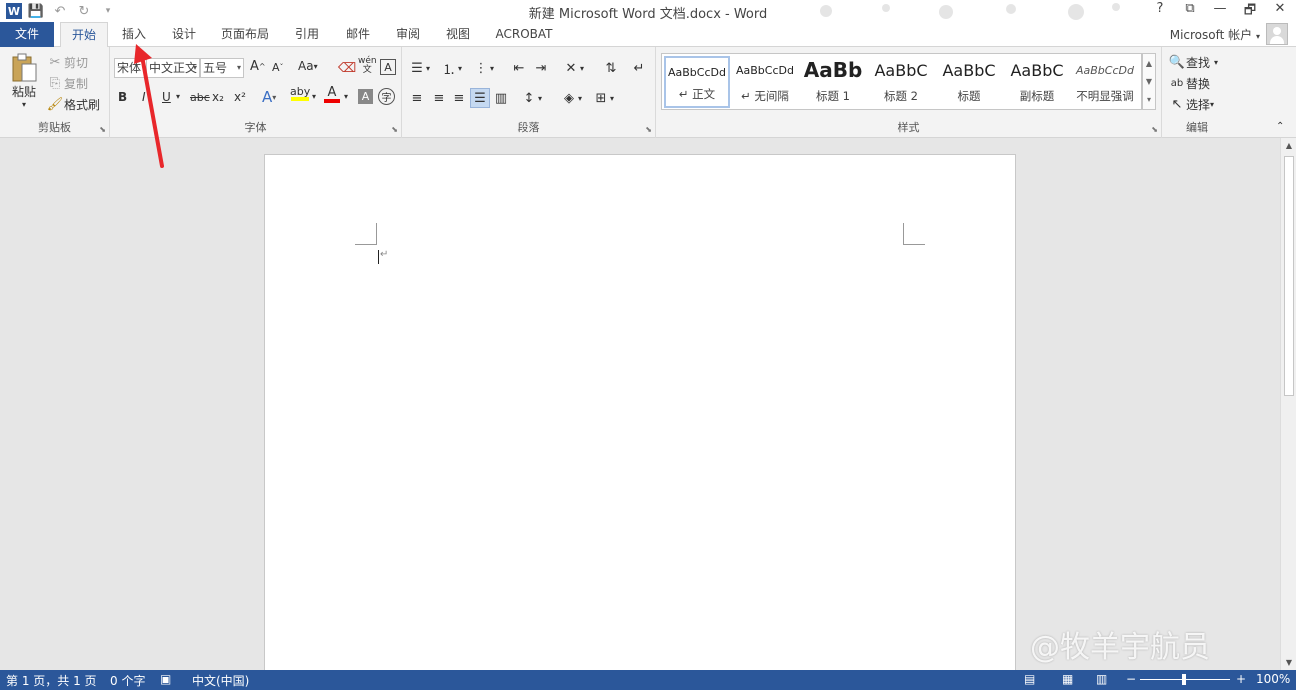 The height and width of the screenshot is (690, 1296). I want to click on replace-button: ab 替换, so click(1189, 83).